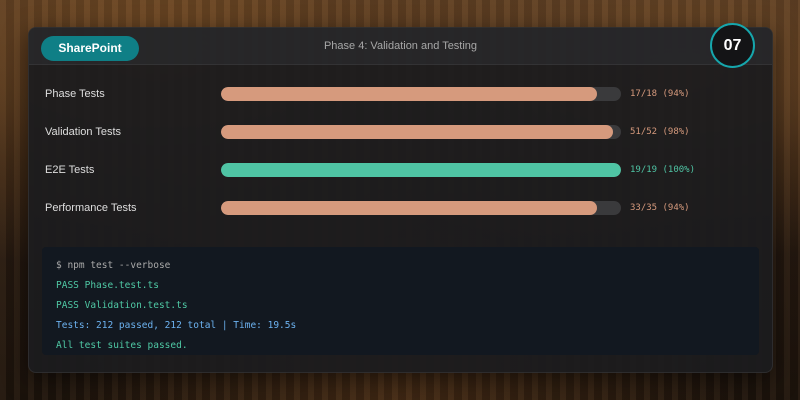  I want to click on terminal-line: All test suites passed., so click(122, 345).